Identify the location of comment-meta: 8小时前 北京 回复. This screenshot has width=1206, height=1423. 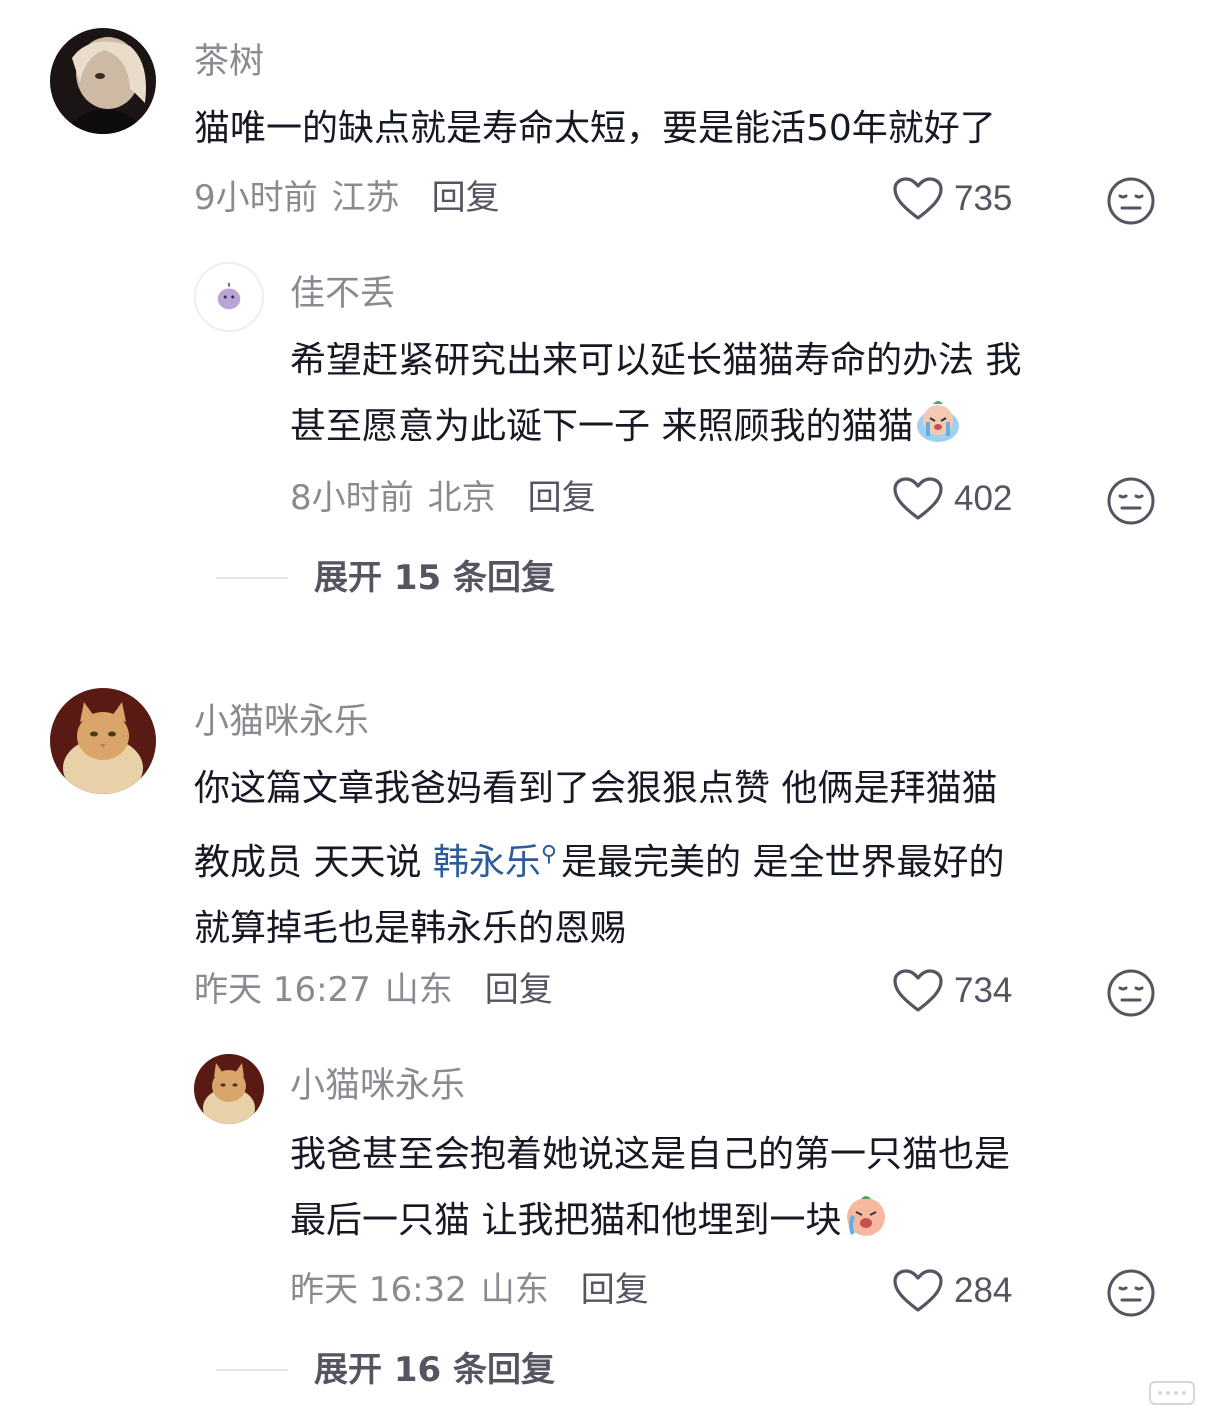
(443, 498).